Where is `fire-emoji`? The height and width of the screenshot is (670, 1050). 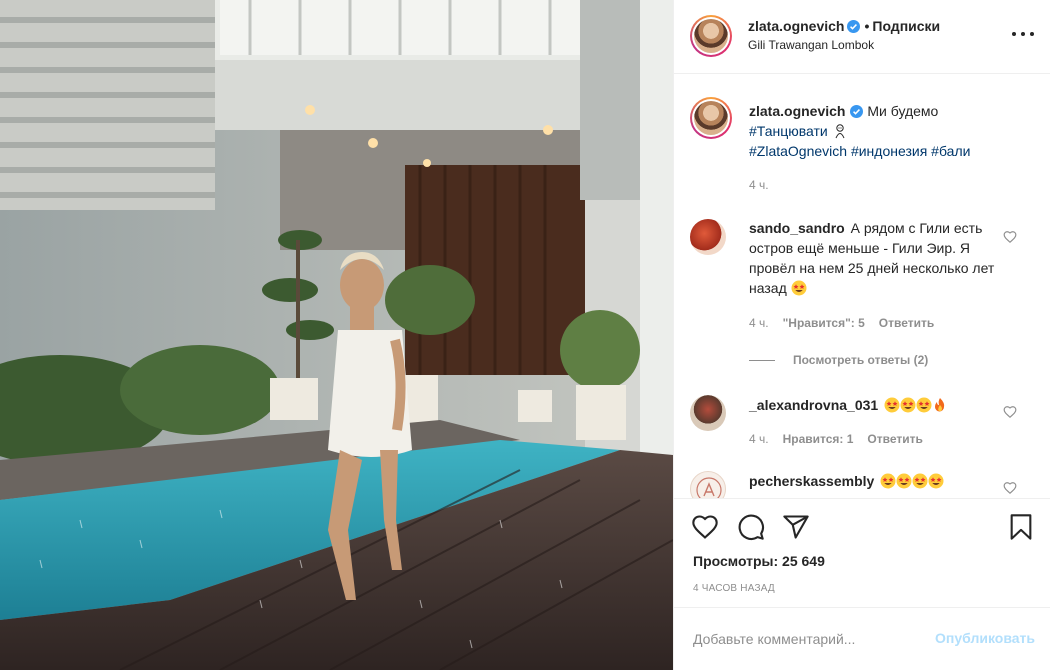 fire-emoji is located at coordinates (940, 405).